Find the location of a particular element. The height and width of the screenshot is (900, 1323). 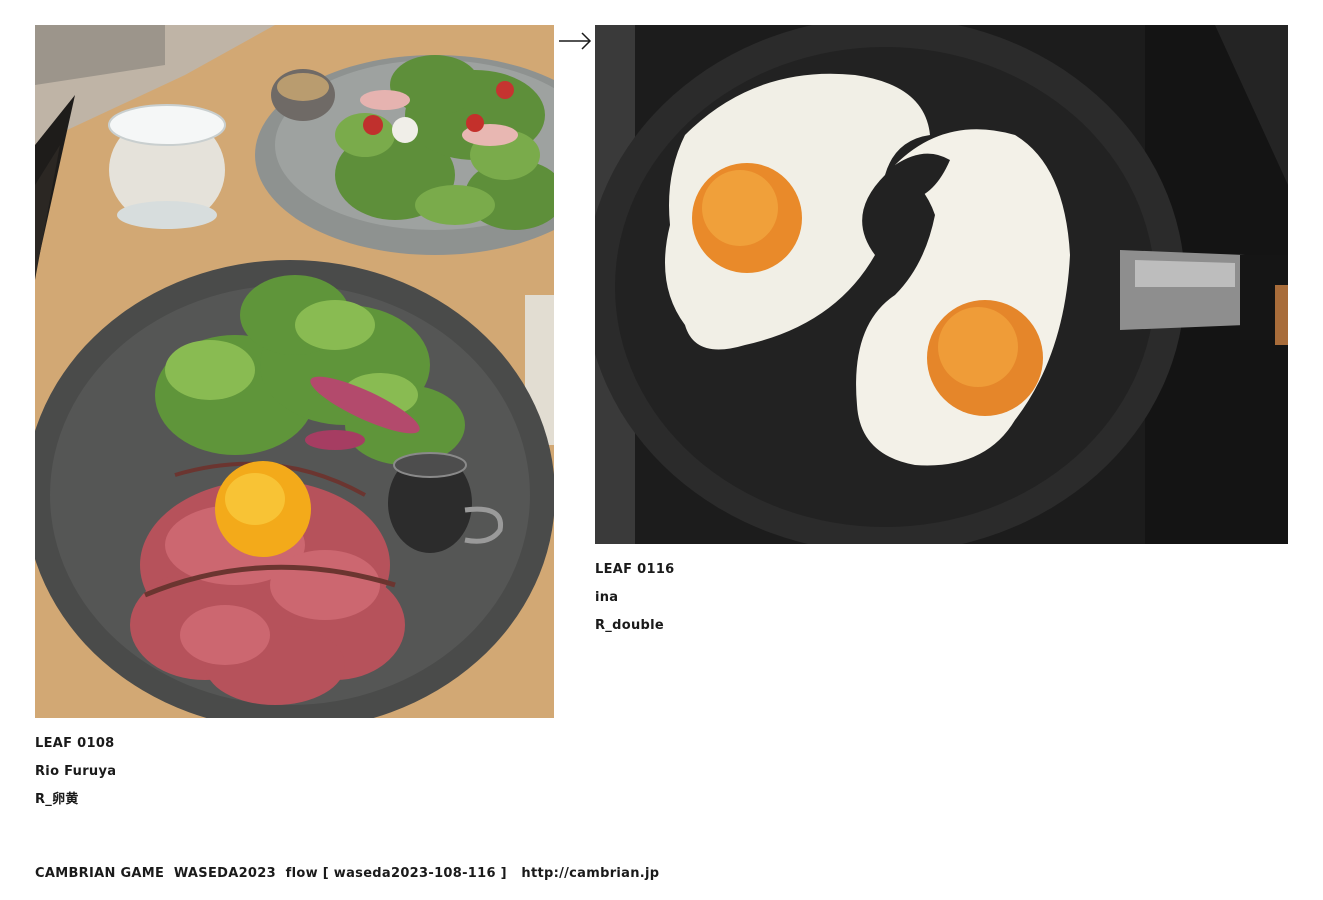

leaf-author: Rio Furuya is located at coordinates (294, 772).